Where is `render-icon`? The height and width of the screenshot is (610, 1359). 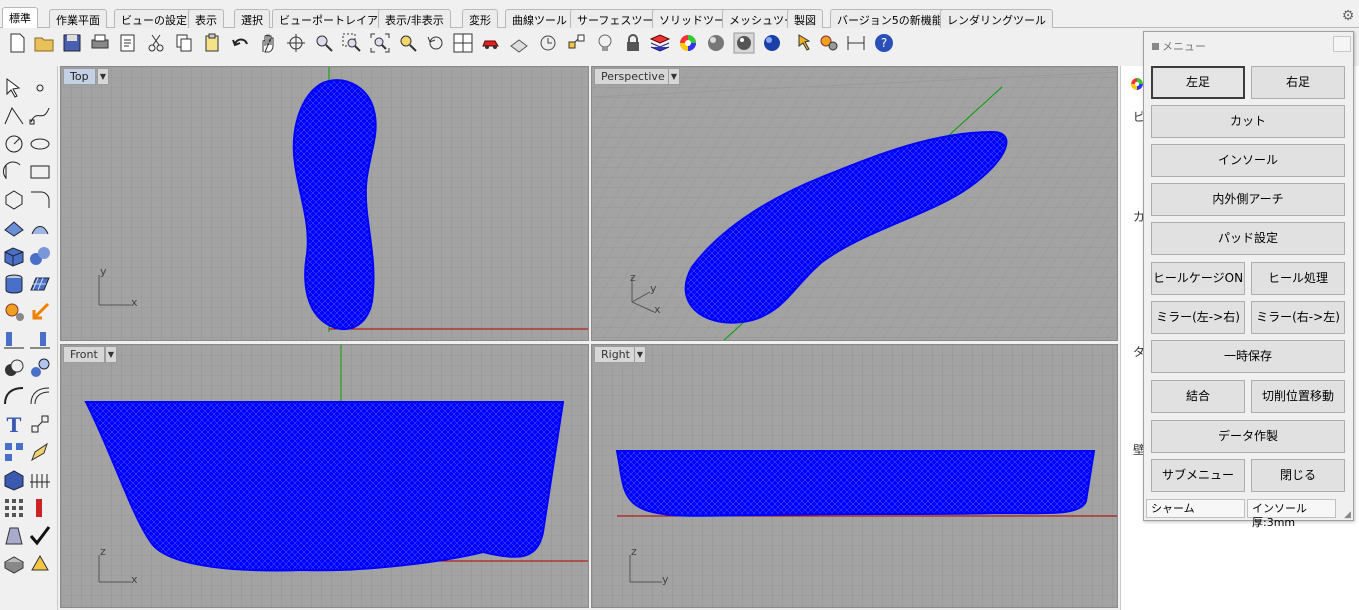 render-icon is located at coordinates (14, 564).